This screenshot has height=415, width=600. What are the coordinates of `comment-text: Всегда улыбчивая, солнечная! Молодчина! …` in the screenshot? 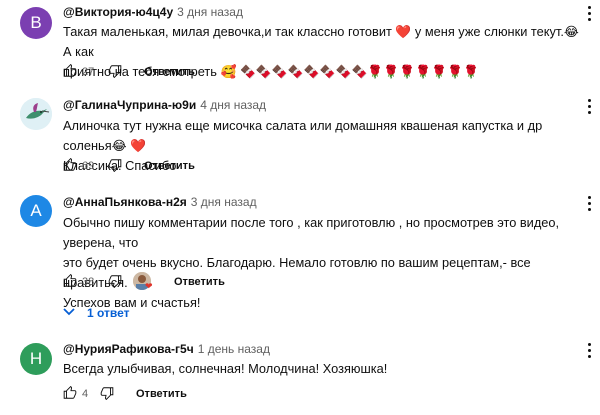 It's located at (325, 369).